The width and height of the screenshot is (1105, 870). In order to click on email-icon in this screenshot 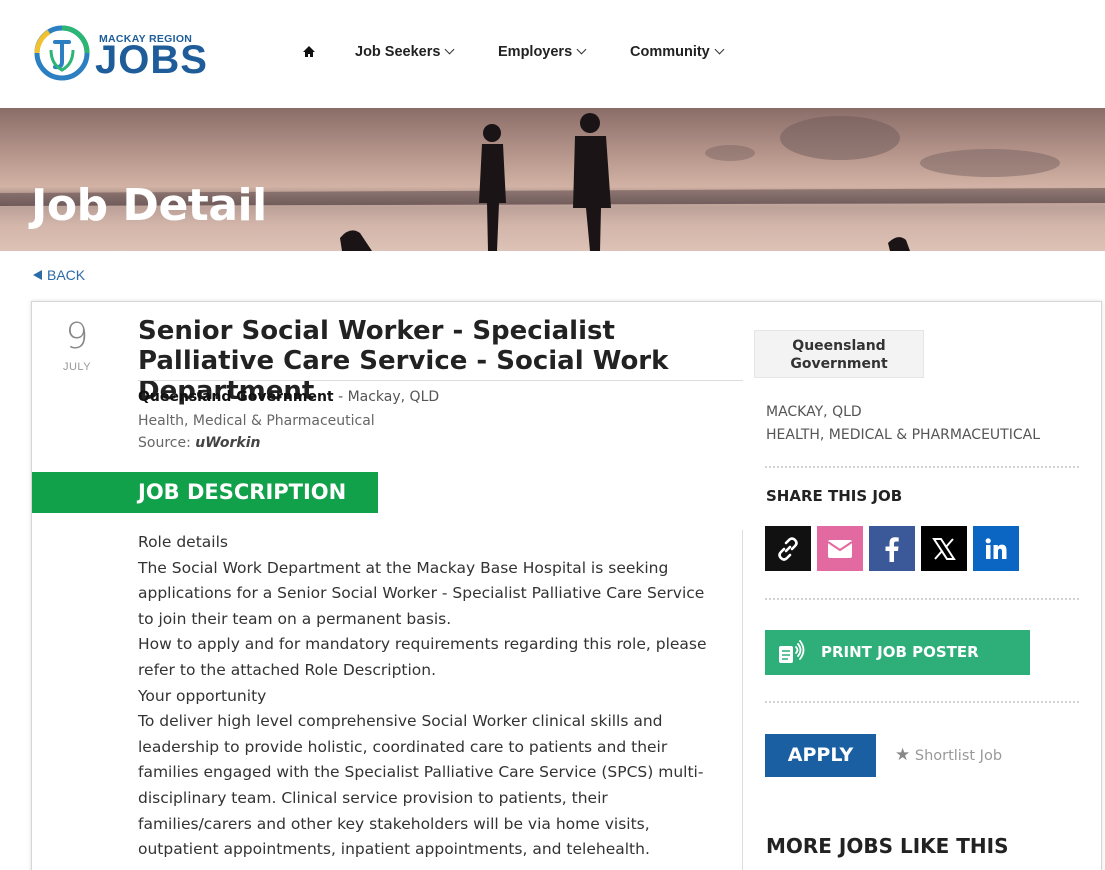, I will do `click(840, 548)`.